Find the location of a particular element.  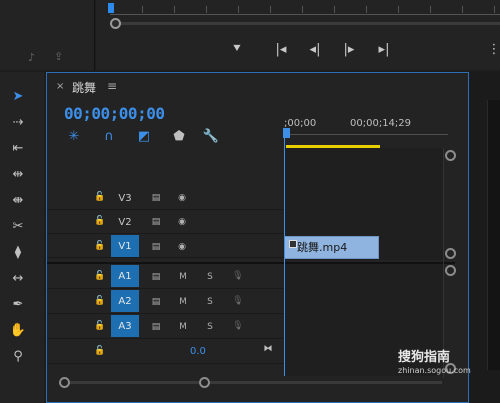

right-panel-inner is located at coordinates (493, 235).